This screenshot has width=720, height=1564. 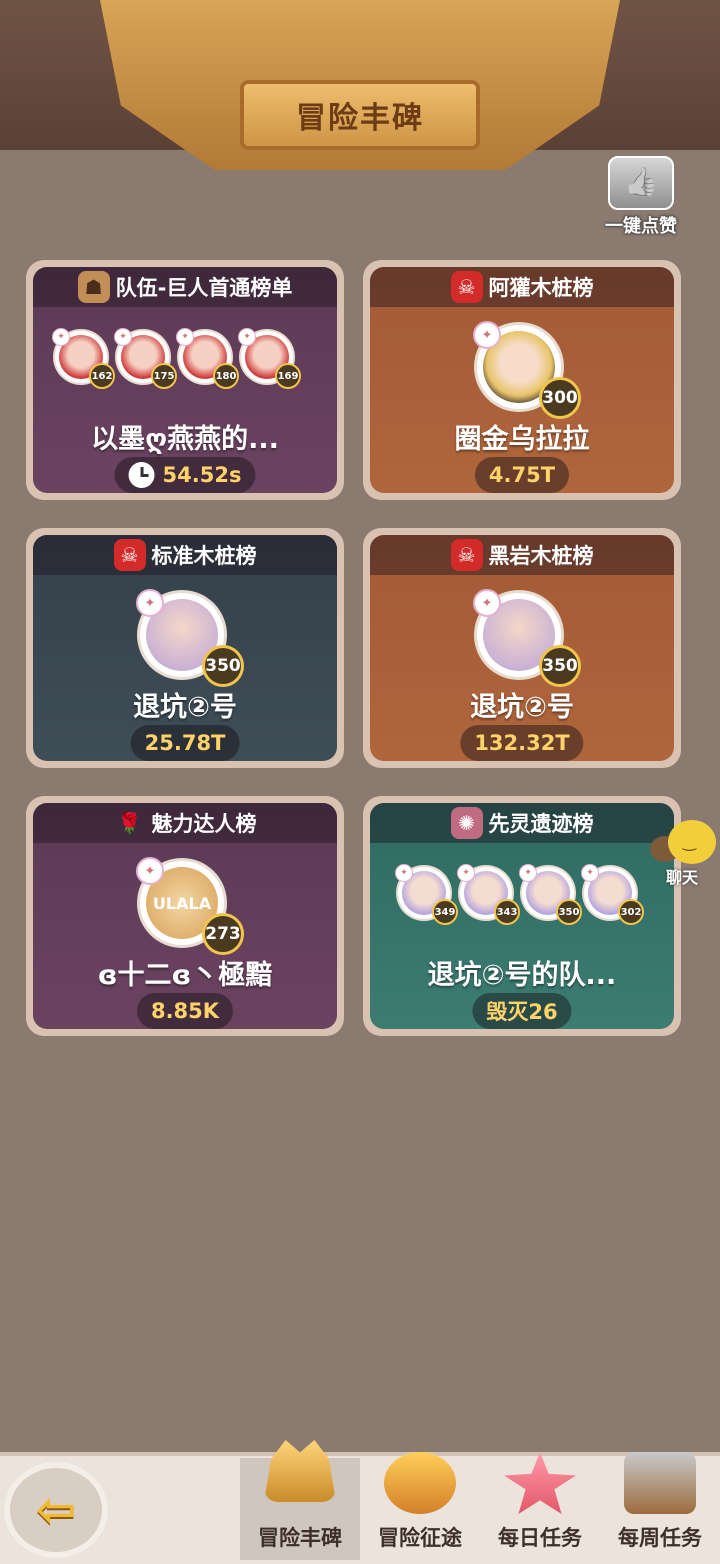 I want to click on score-pill: 4.75T, so click(x=522, y=475).